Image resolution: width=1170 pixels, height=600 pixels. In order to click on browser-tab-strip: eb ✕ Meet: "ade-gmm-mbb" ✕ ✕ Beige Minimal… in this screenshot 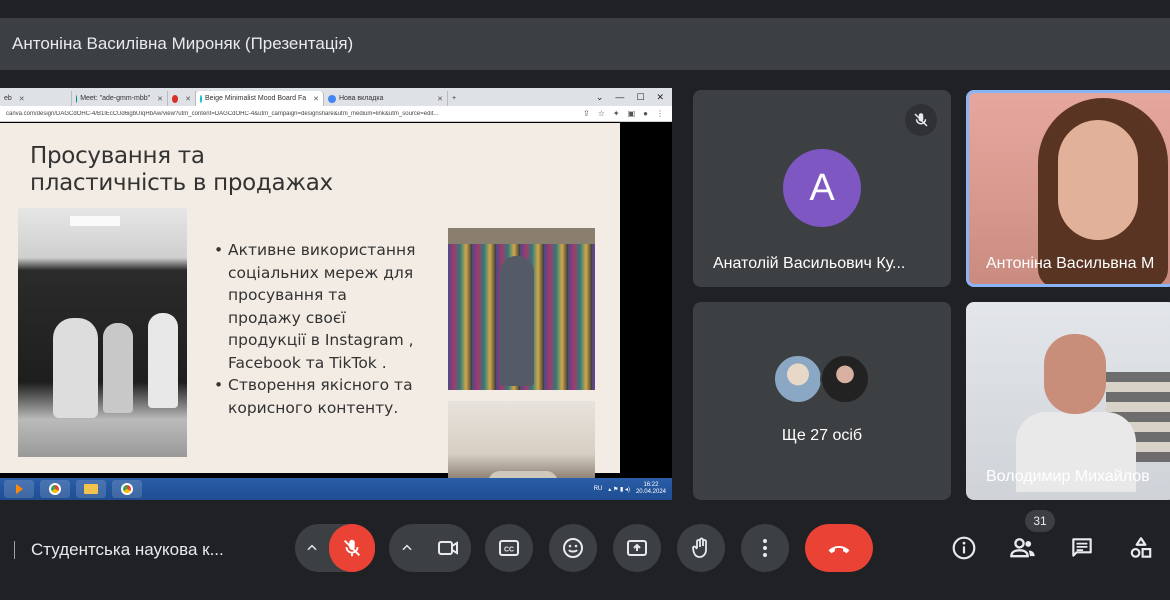, I will do `click(336, 97)`.